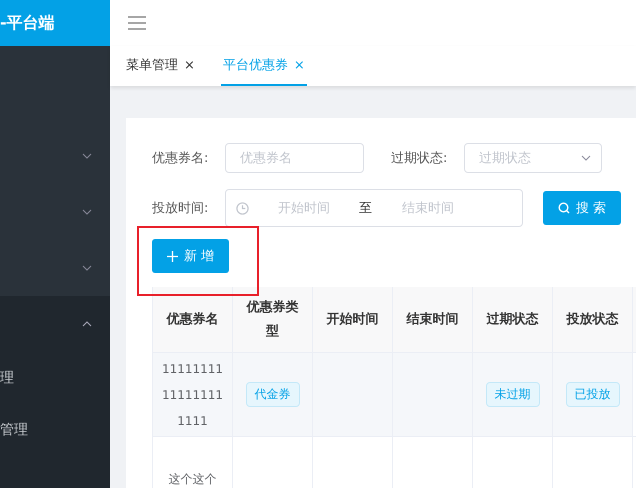 The height and width of the screenshot is (488, 636). Describe the element at coordinates (273, 394) in the screenshot. I see `status-tag: 代金券` at that location.